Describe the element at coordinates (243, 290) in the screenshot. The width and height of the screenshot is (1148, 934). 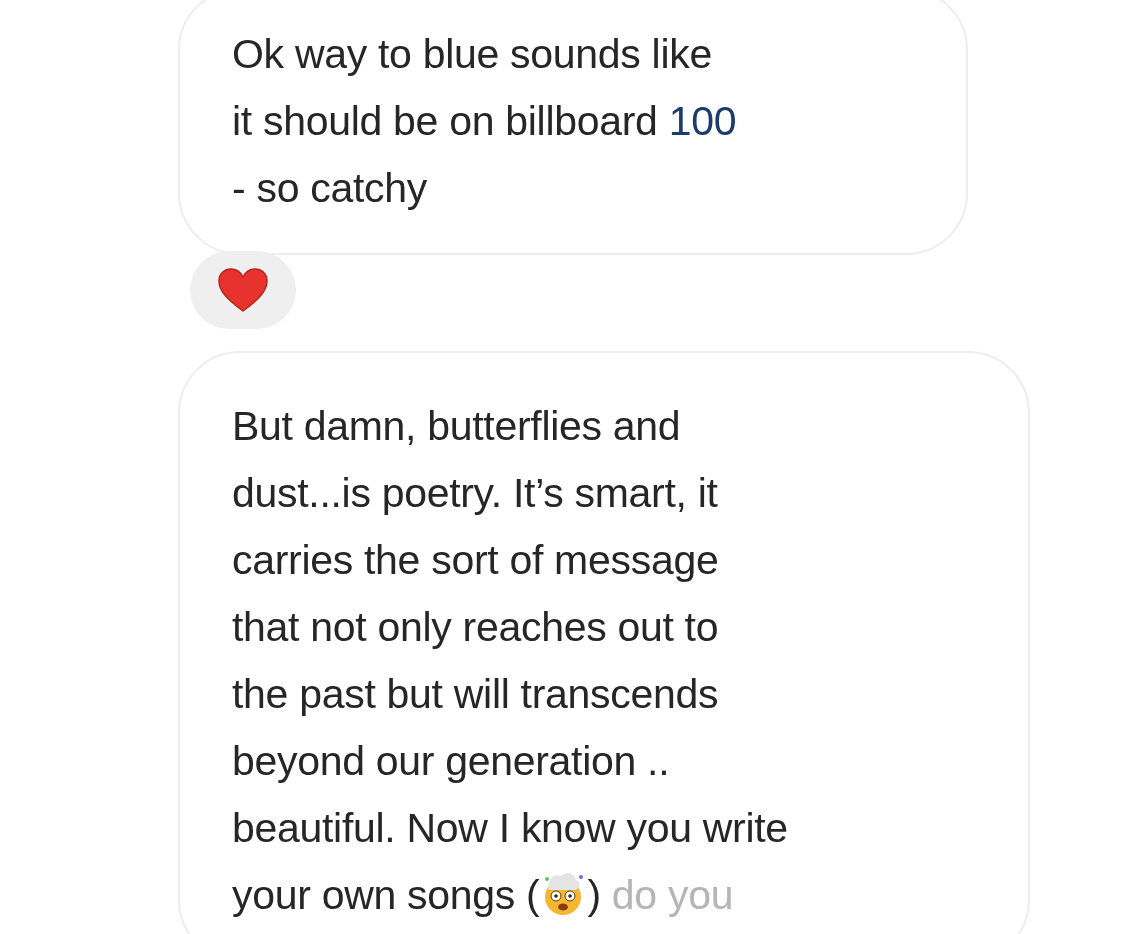
I see `heart-icon` at that location.